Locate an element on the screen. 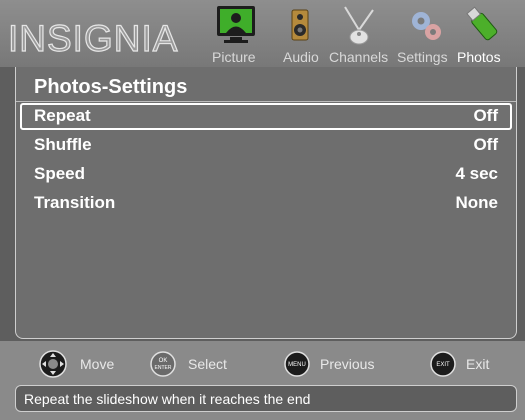  menu-item-speed: Speed 4 sec is located at coordinates (266, 174).